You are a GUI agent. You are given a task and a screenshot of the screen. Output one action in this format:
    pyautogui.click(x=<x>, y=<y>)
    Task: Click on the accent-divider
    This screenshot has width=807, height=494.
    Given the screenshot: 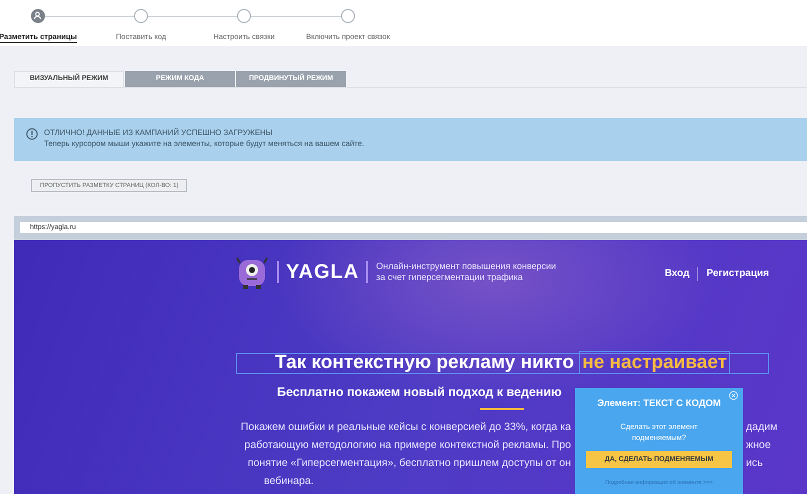 What is the action you would take?
    pyautogui.click(x=502, y=409)
    